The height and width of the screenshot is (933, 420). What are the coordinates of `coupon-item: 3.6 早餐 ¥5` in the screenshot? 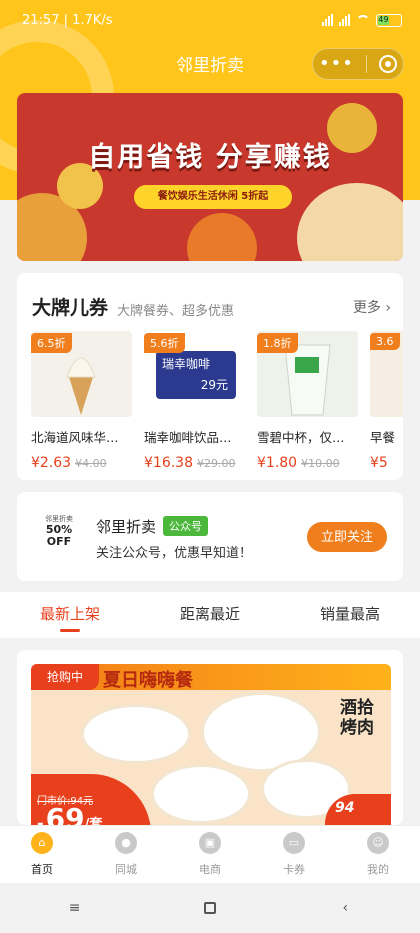 It's located at (386, 401).